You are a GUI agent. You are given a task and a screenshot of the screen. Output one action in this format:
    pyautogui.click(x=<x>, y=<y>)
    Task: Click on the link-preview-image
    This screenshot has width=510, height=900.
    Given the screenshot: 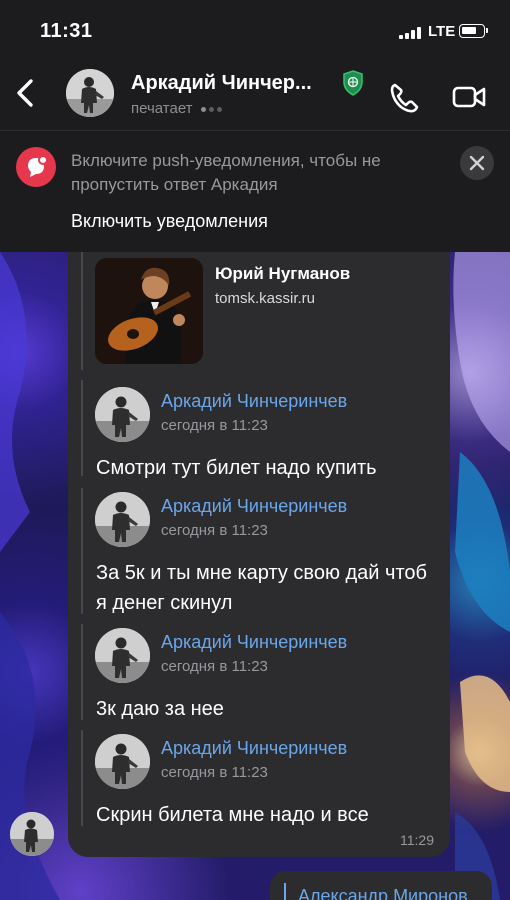 What is the action you would take?
    pyautogui.click(x=149, y=311)
    